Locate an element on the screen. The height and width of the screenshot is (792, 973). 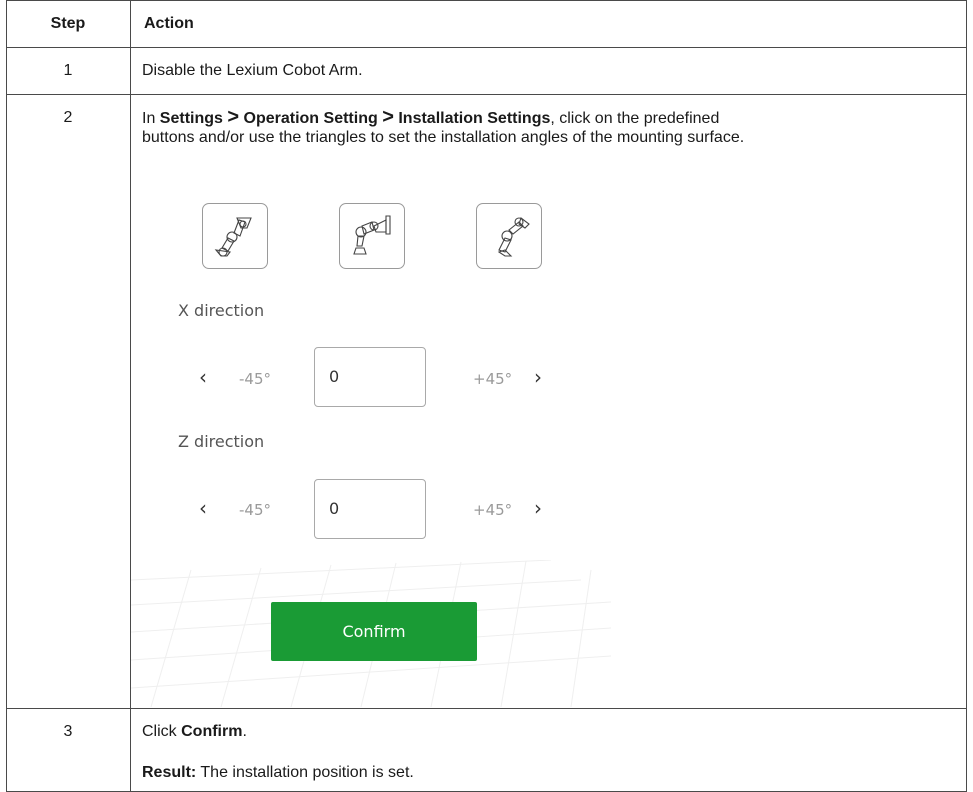
robot-arm-floor-icon is located at coordinates (233, 237).